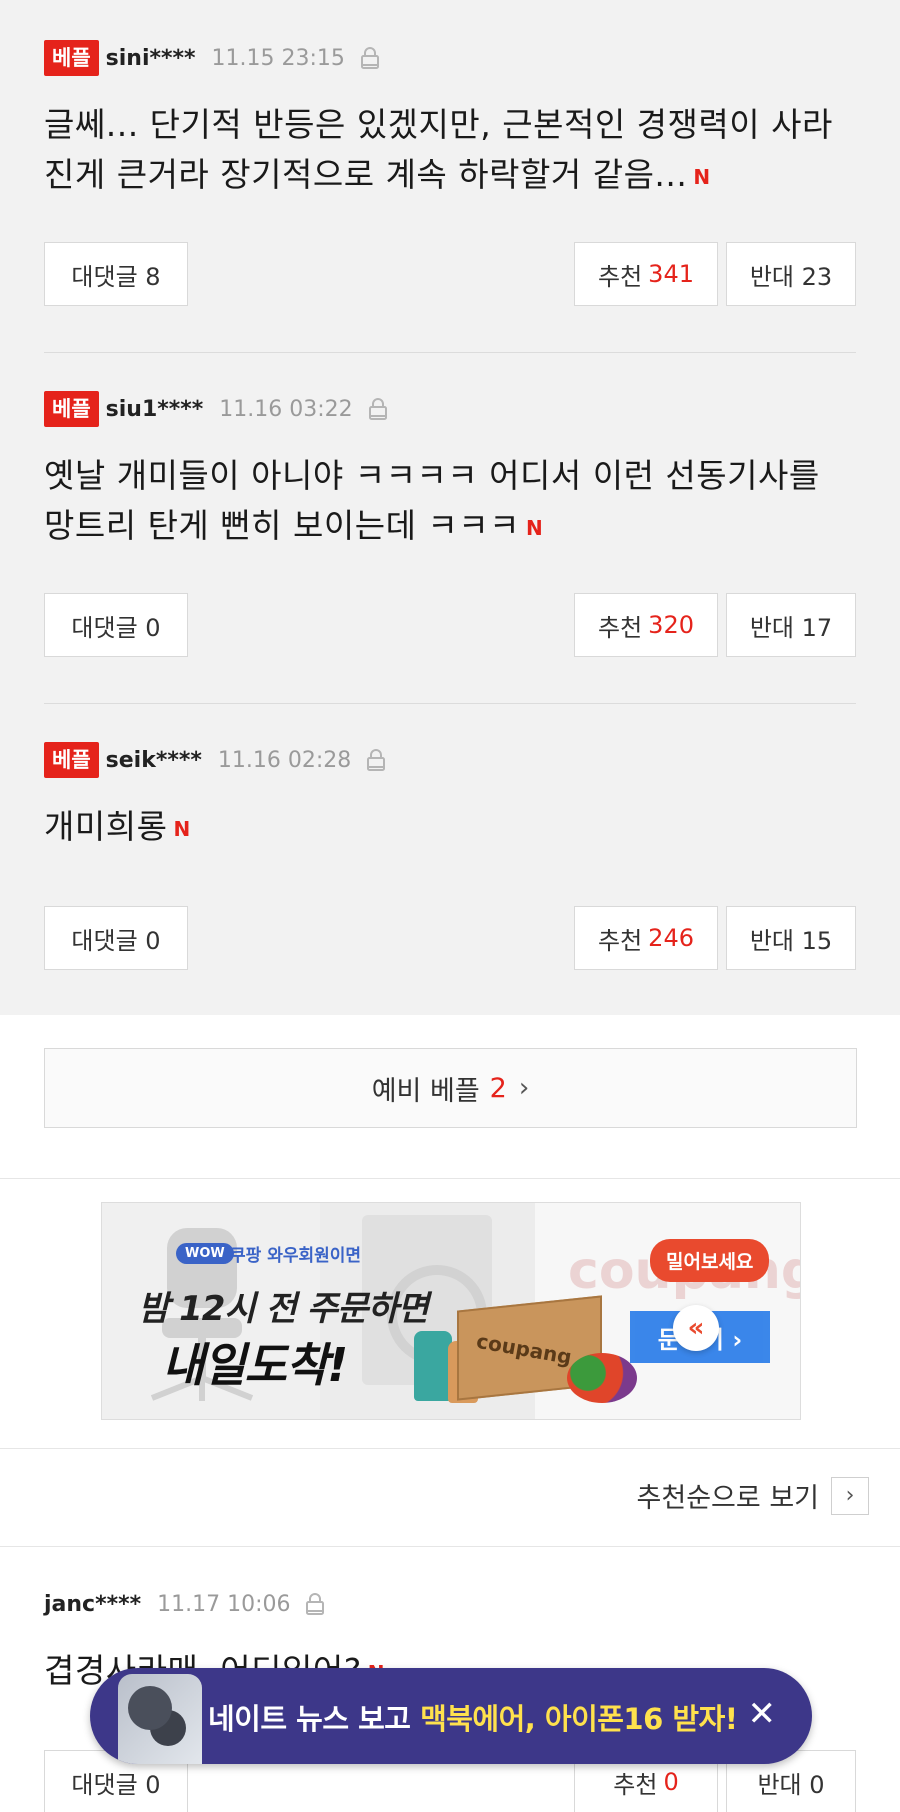  I want to click on upvote-count: 341, so click(671, 274).